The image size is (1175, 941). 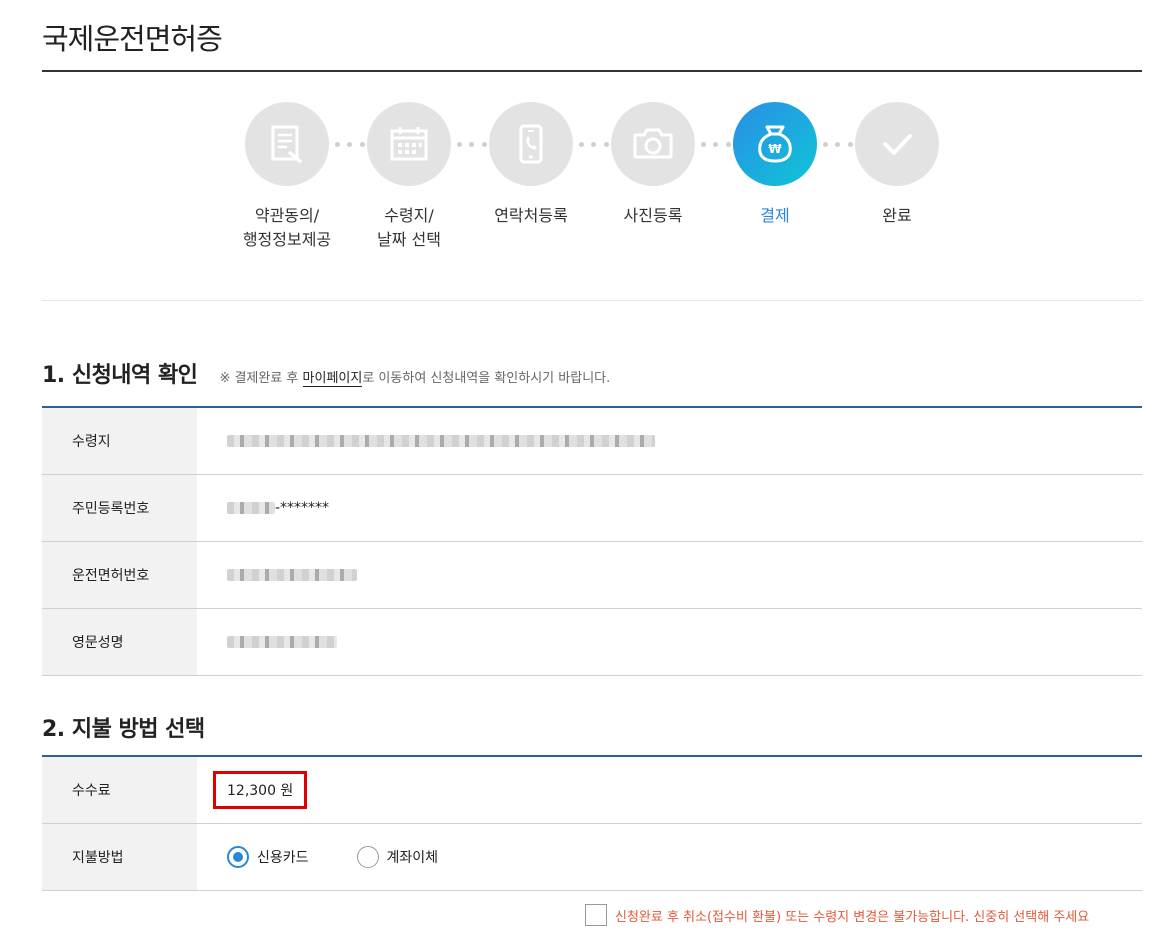 I want to click on calendar-icon, so click(x=409, y=144).